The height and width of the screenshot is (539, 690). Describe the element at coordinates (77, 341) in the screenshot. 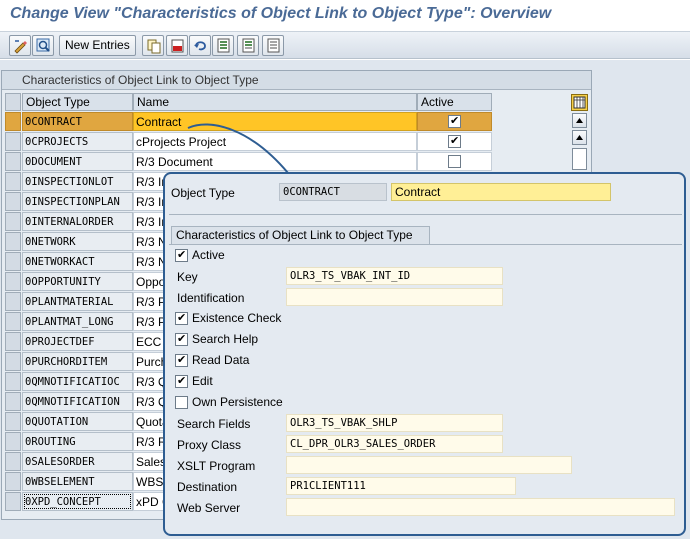

I see `object-type-cell: 0PROJECTDEF` at that location.